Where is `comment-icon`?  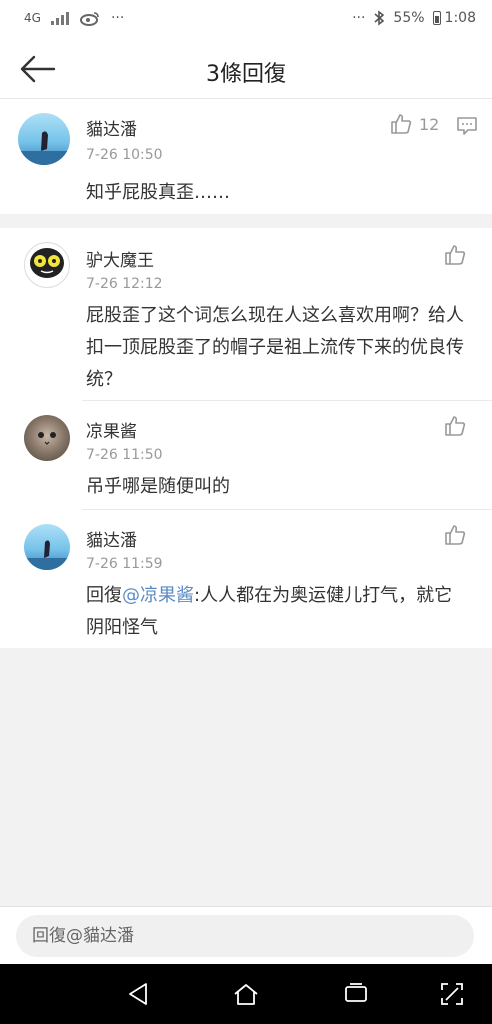
comment-icon is located at coordinates (467, 126).